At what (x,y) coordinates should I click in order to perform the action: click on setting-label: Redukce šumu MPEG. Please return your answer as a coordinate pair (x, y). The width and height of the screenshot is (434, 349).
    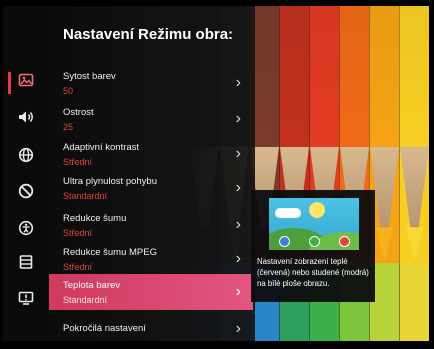
    Looking at the image, I should click on (110, 252).